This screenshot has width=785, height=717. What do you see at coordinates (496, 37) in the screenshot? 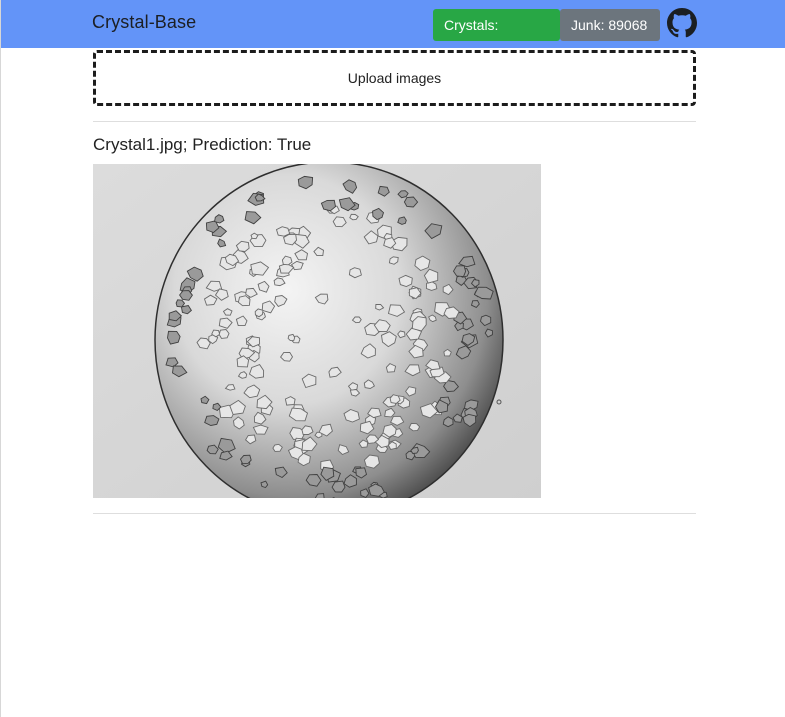
I see `crystals-count-badge: Crystals: 589230` at bounding box center [496, 37].